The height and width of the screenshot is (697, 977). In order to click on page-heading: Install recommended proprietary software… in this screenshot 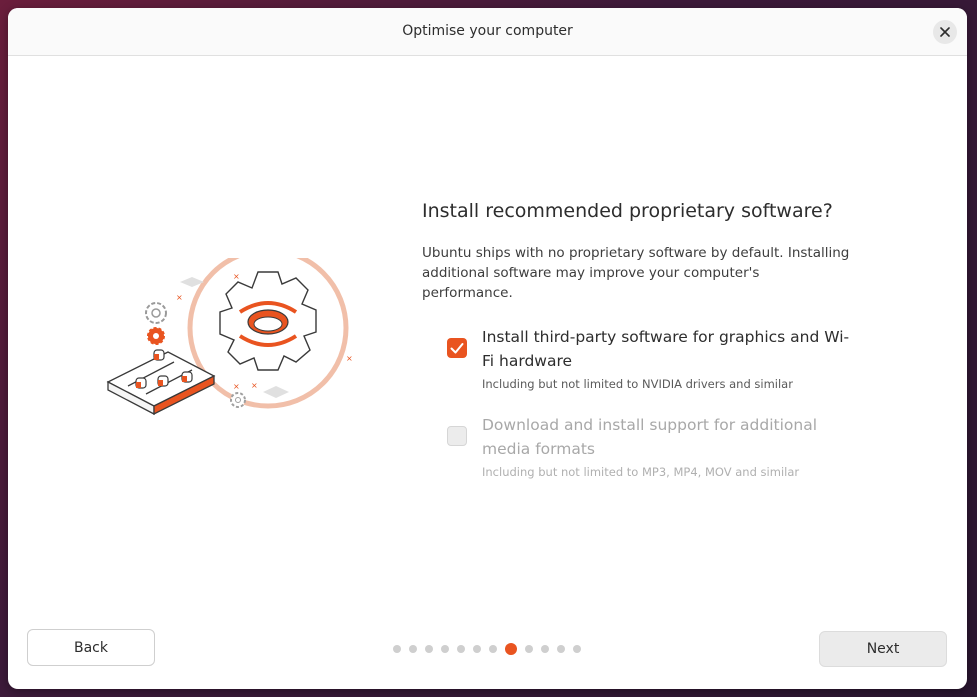, I will do `click(627, 211)`.